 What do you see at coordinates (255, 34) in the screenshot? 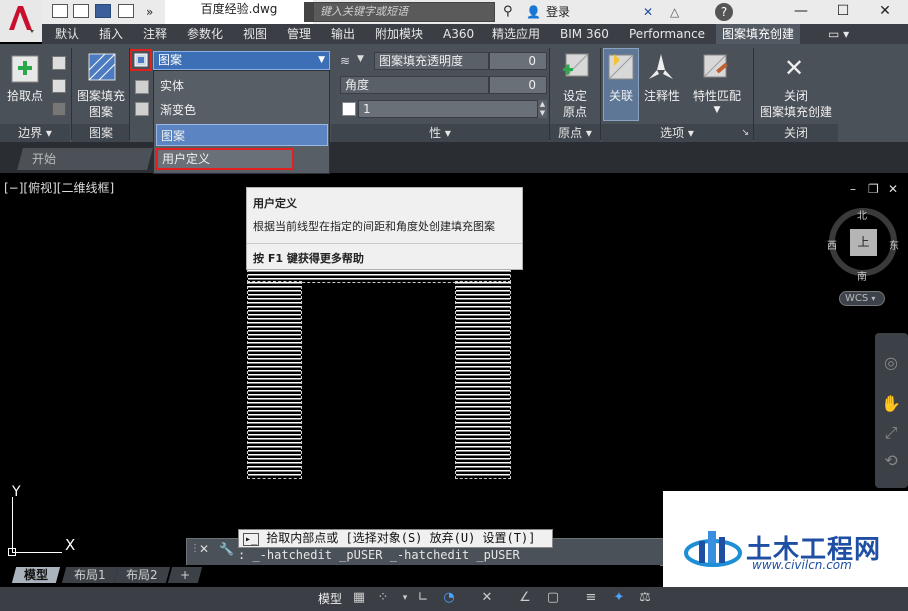
I see `tab-view: 视图` at bounding box center [255, 34].